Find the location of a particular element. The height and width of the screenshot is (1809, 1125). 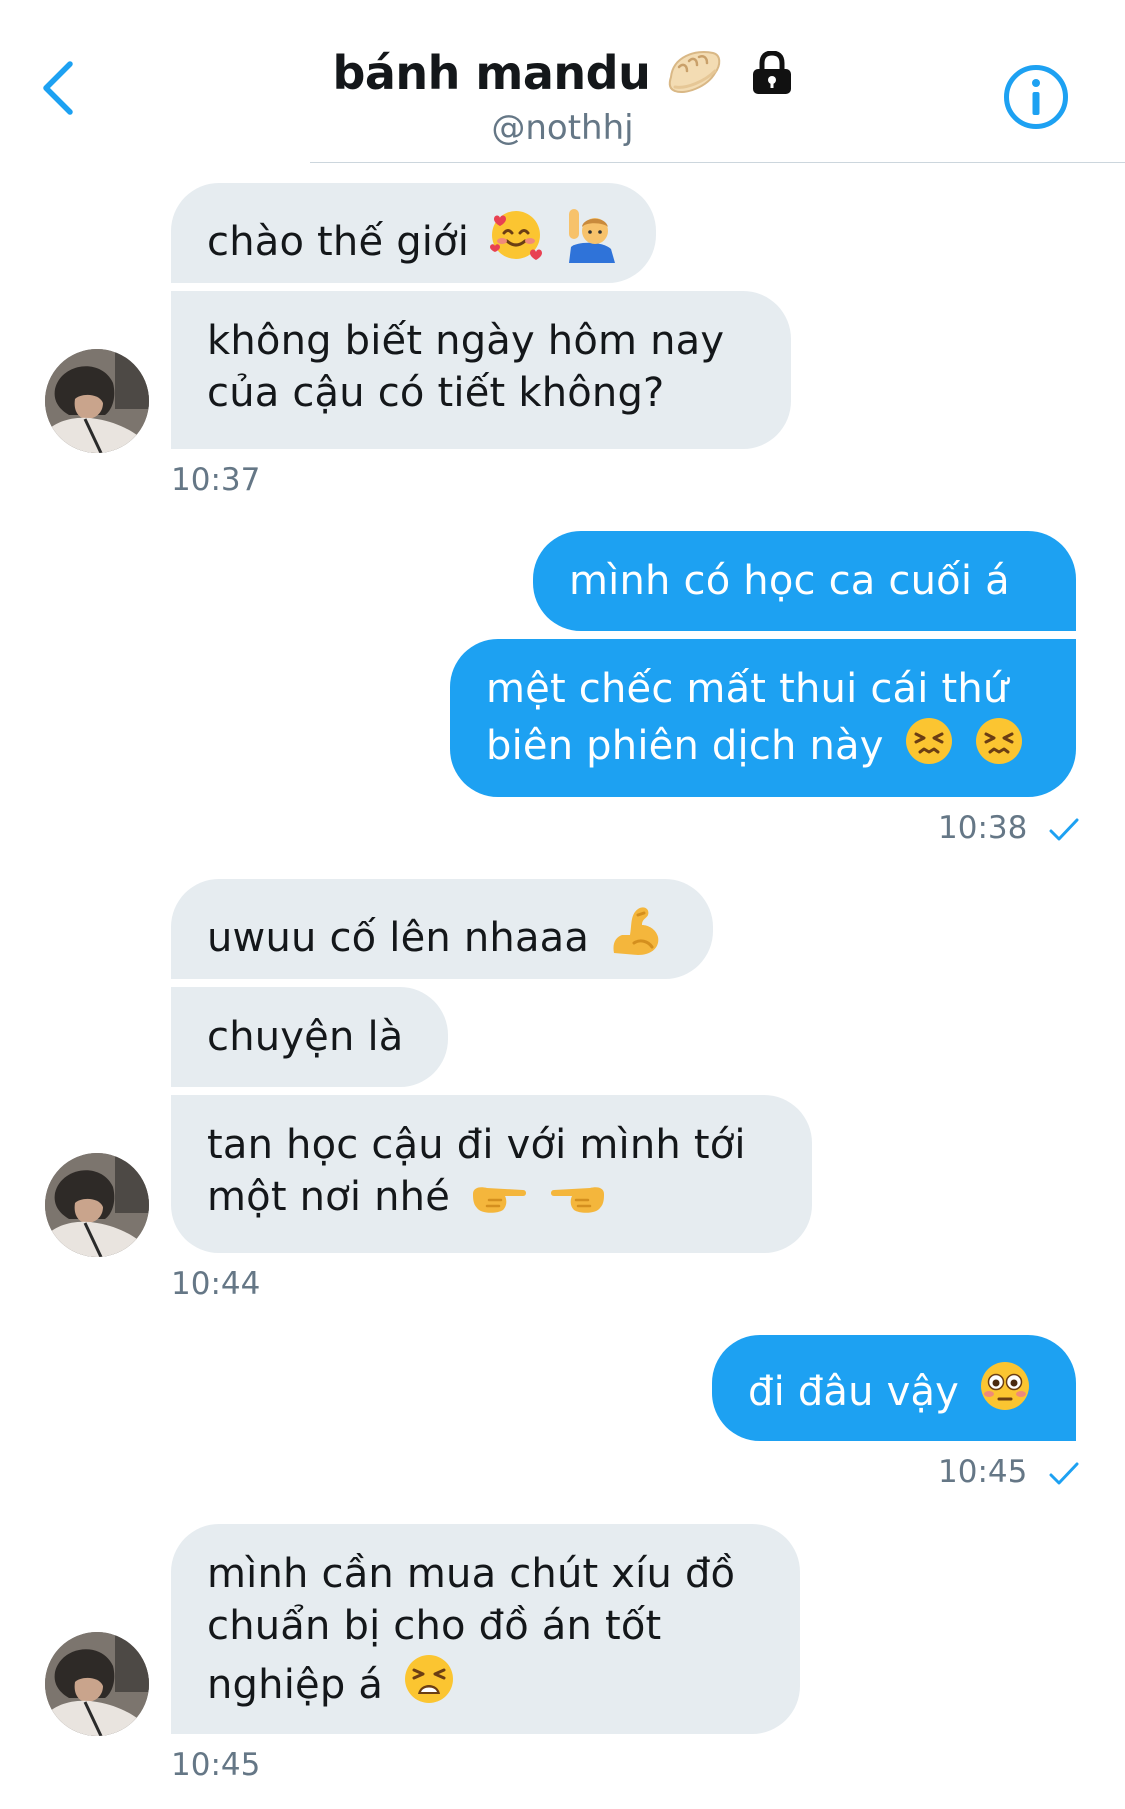

timestamp-text: 10:38 is located at coordinates (983, 828).